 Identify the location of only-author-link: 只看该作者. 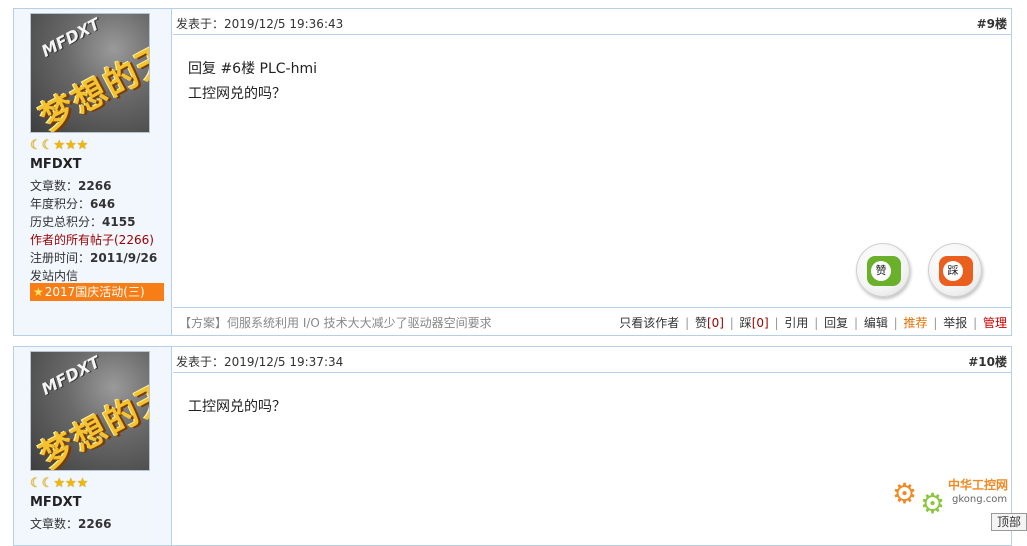
(649, 323).